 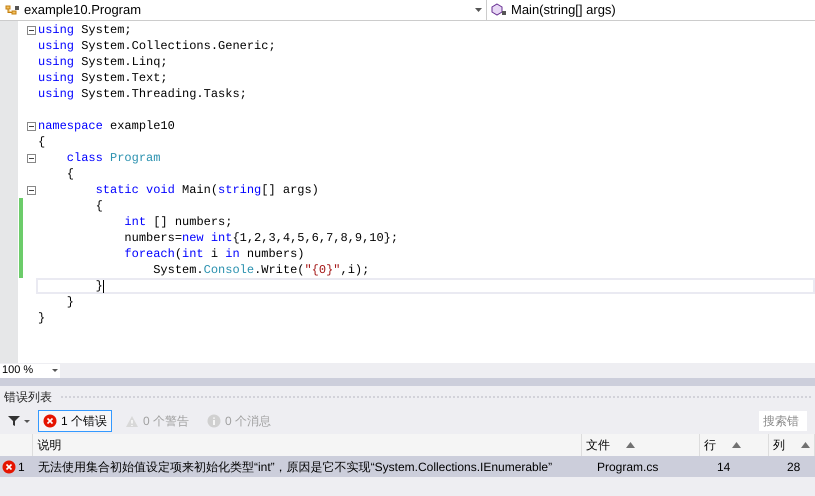 I want to click on code-line: numbers=new int{1,2,3,4,5,6,7,8,9,10};, so click(x=260, y=238).